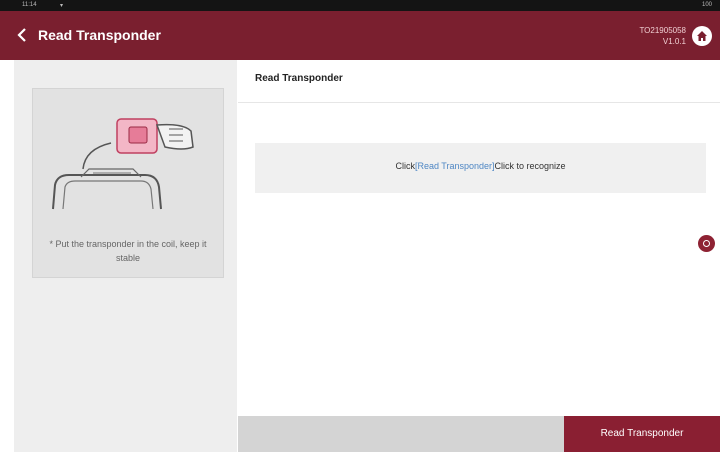 The height and width of the screenshot is (452, 720). What do you see at coordinates (21, 35) in the screenshot?
I see `chevron-left-icon` at bounding box center [21, 35].